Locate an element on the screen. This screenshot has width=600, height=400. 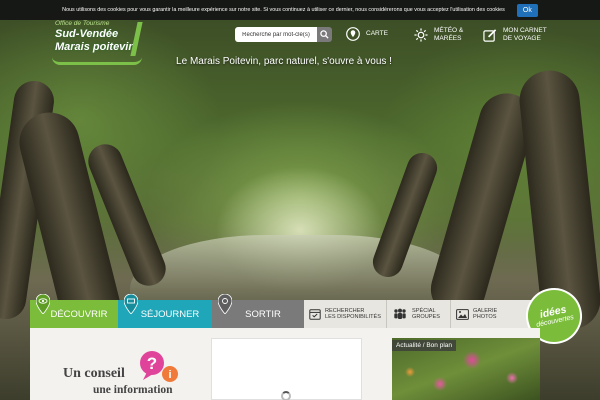
search-availability-line-1: RECHERCHER is located at coordinates (345, 310).